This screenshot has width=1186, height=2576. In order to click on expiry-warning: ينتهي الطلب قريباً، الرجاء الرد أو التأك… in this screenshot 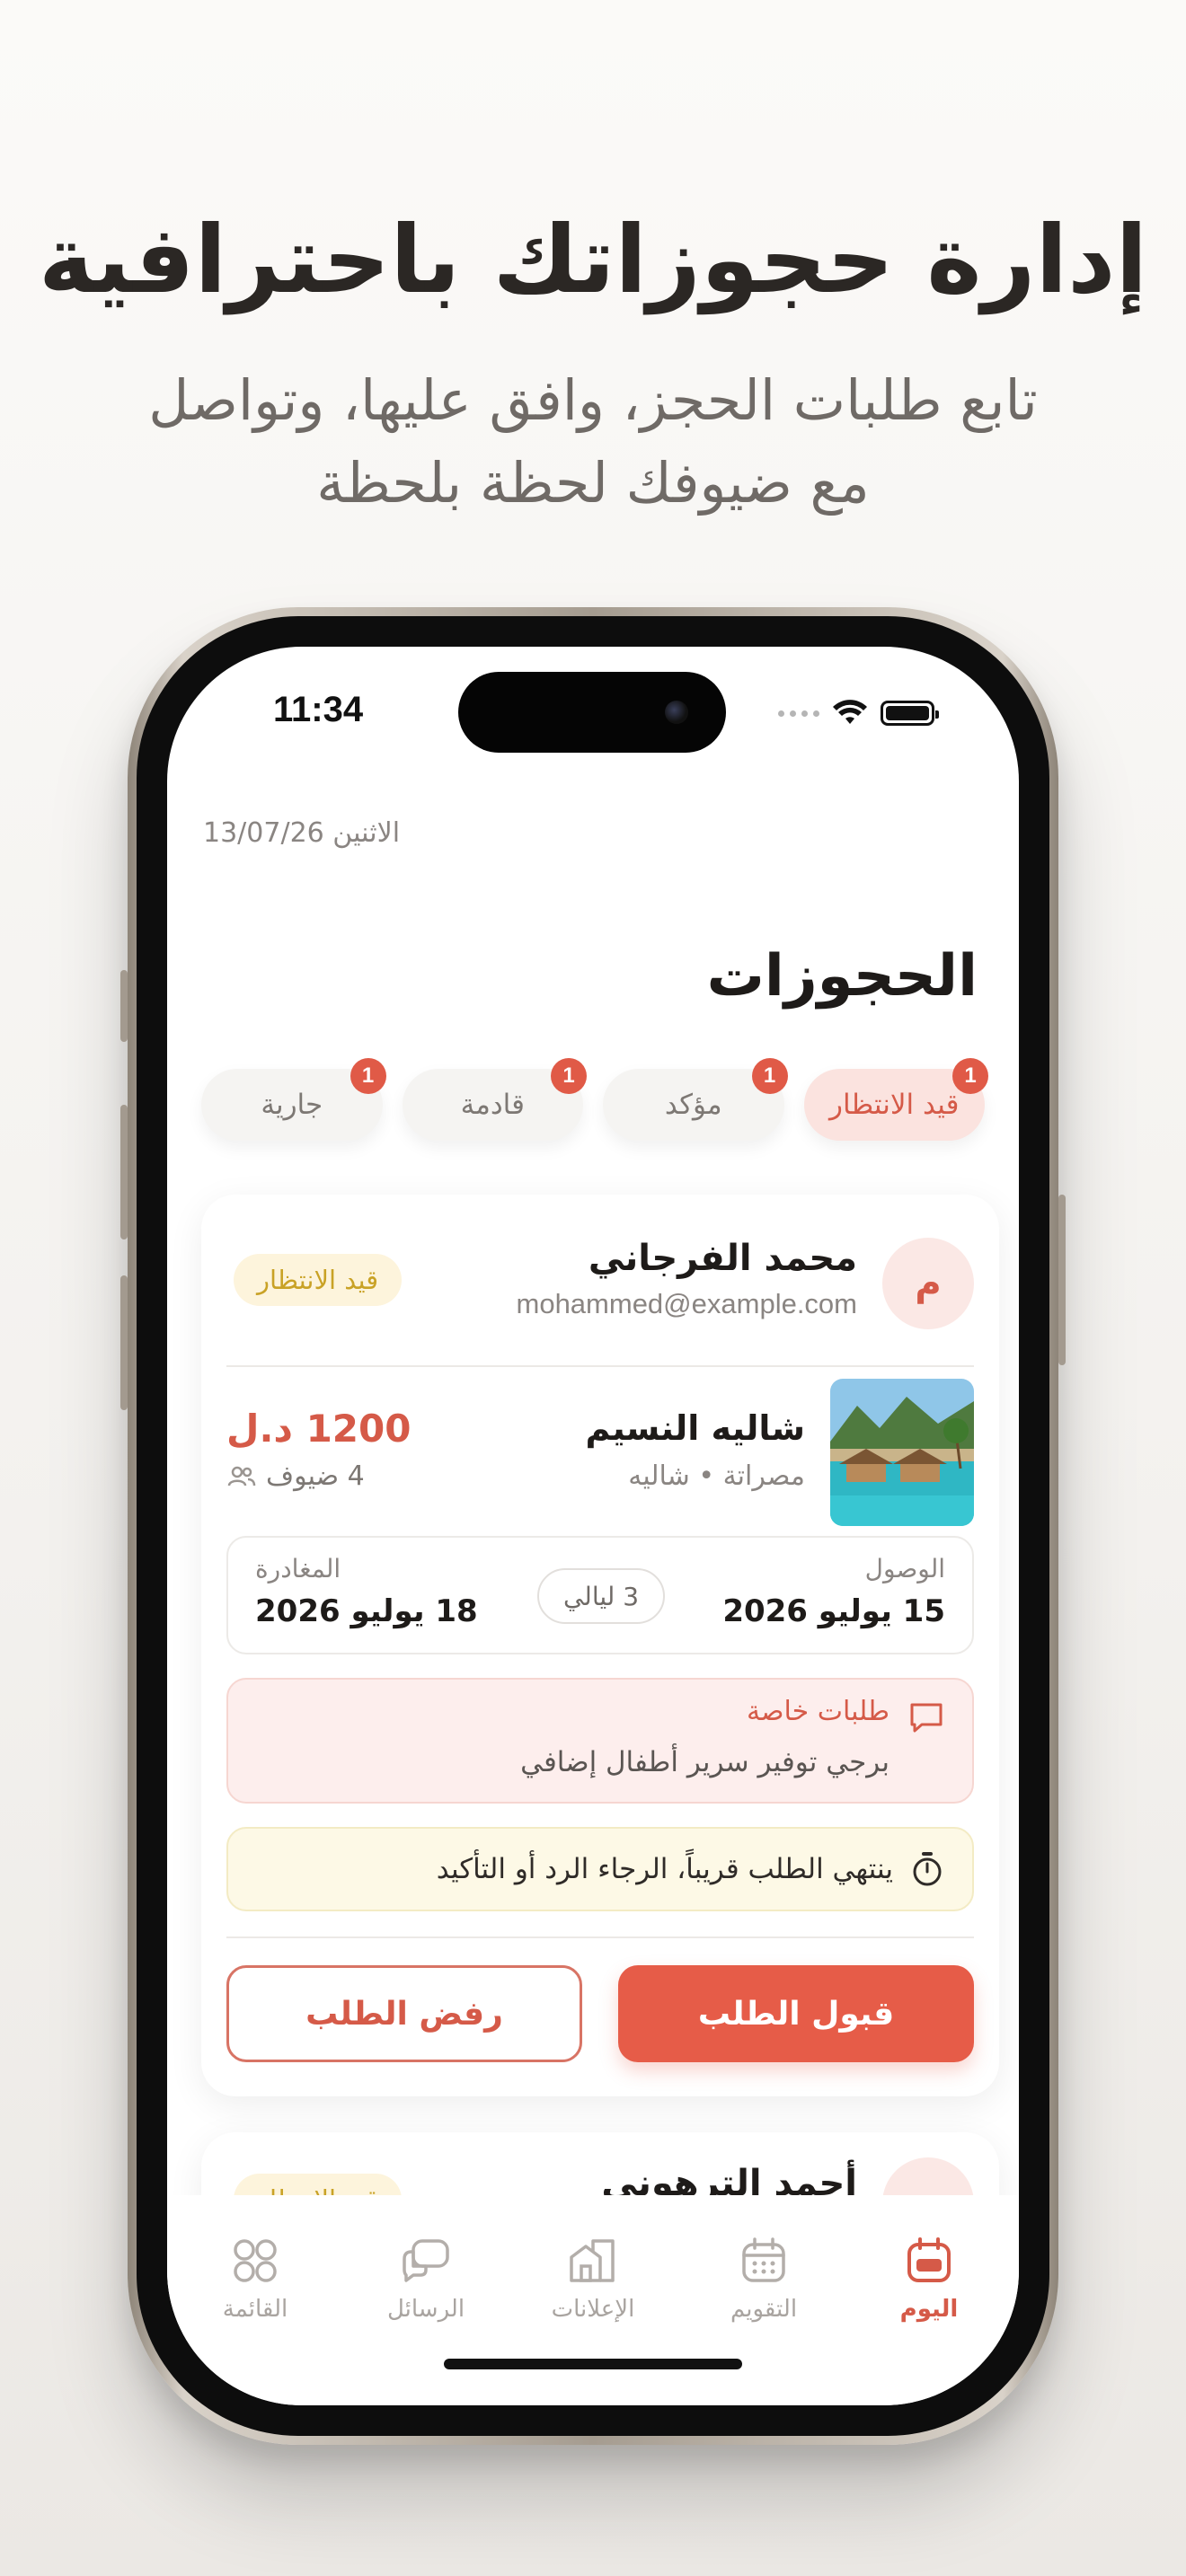, I will do `click(600, 1869)`.